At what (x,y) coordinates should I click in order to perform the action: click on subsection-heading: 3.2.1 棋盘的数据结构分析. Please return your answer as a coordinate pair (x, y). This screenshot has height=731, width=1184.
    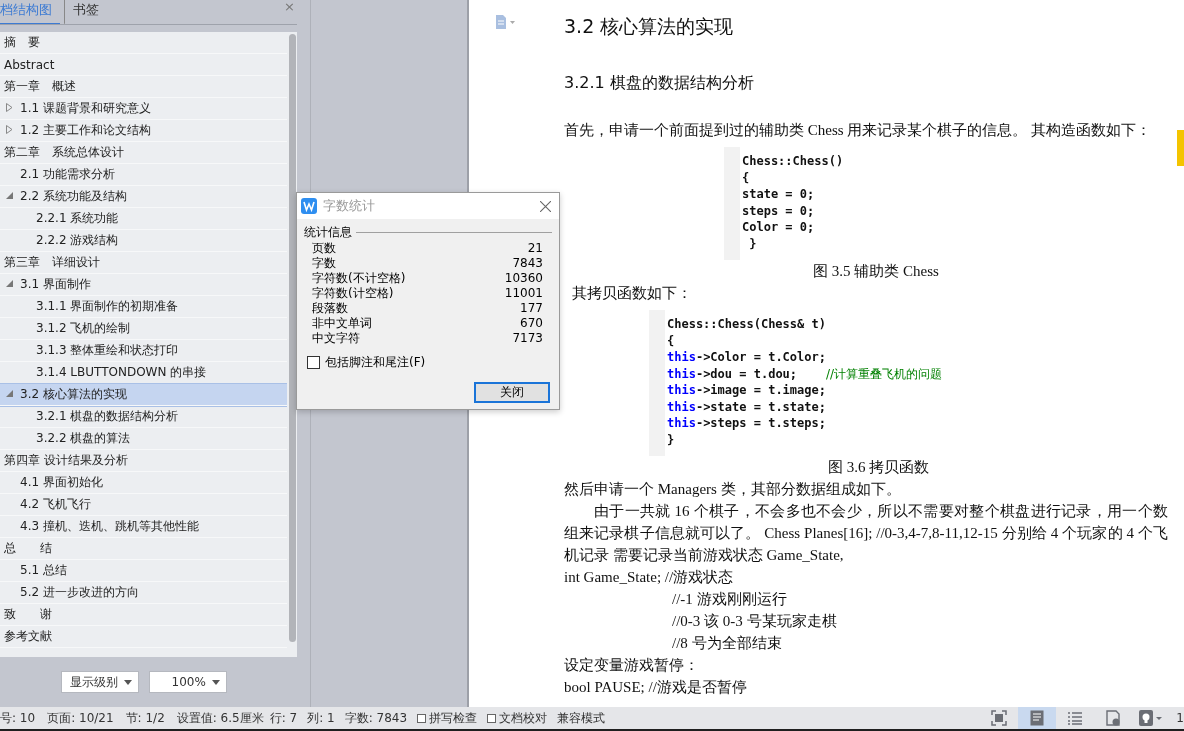
    Looking at the image, I should click on (659, 83).